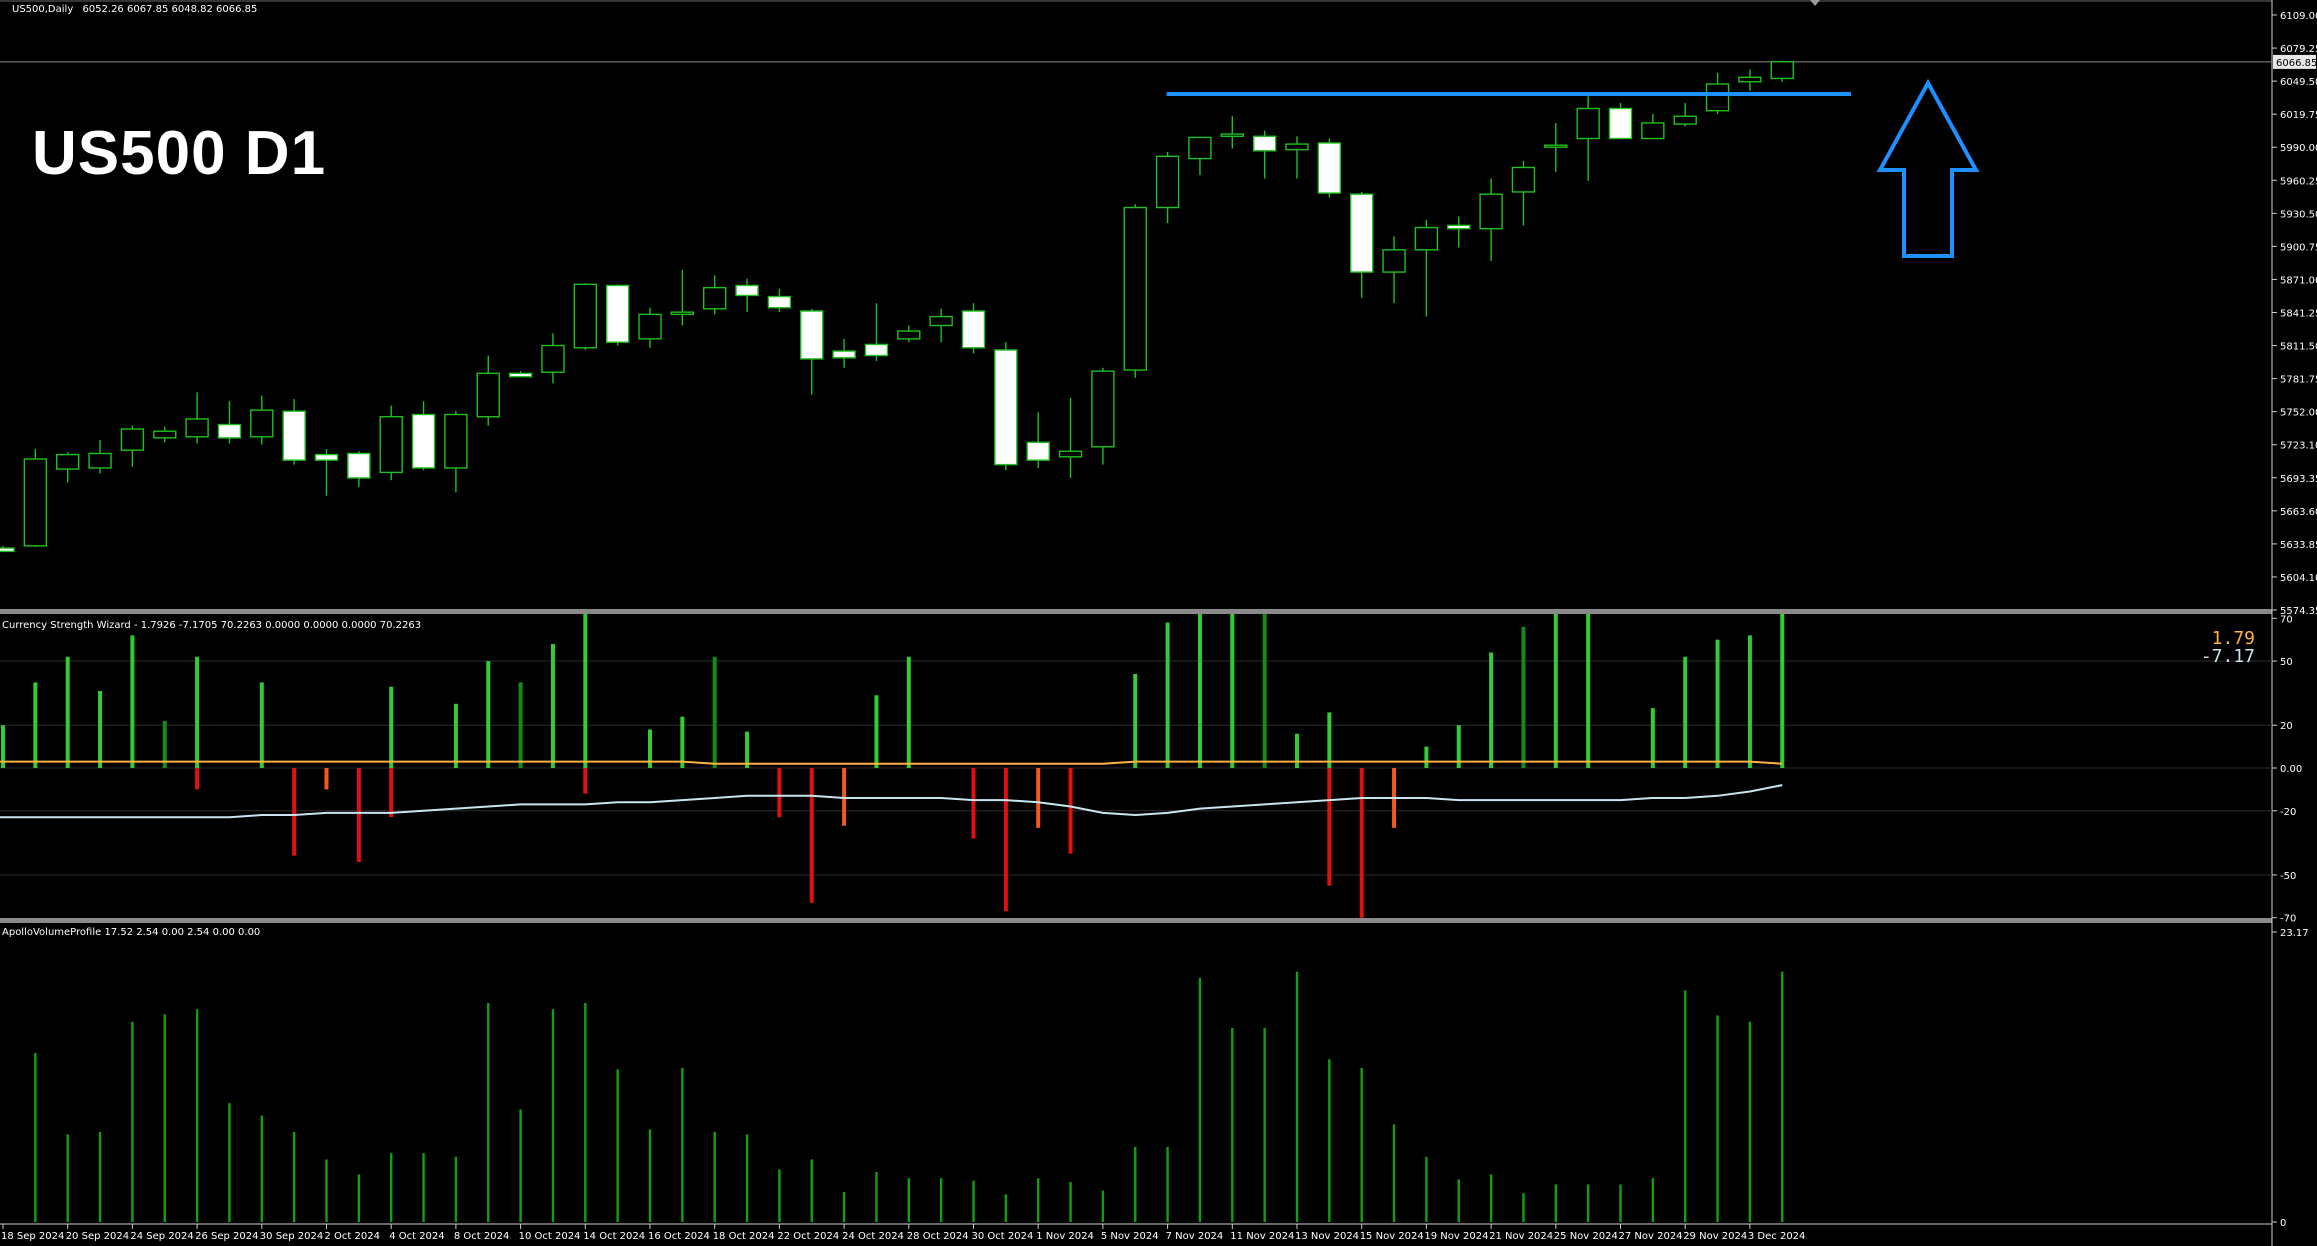 This screenshot has height=1246, width=2317. Describe the element at coordinates (97, 1236) in the screenshot. I see `time-axis-label: 20 Sep 2024` at that location.